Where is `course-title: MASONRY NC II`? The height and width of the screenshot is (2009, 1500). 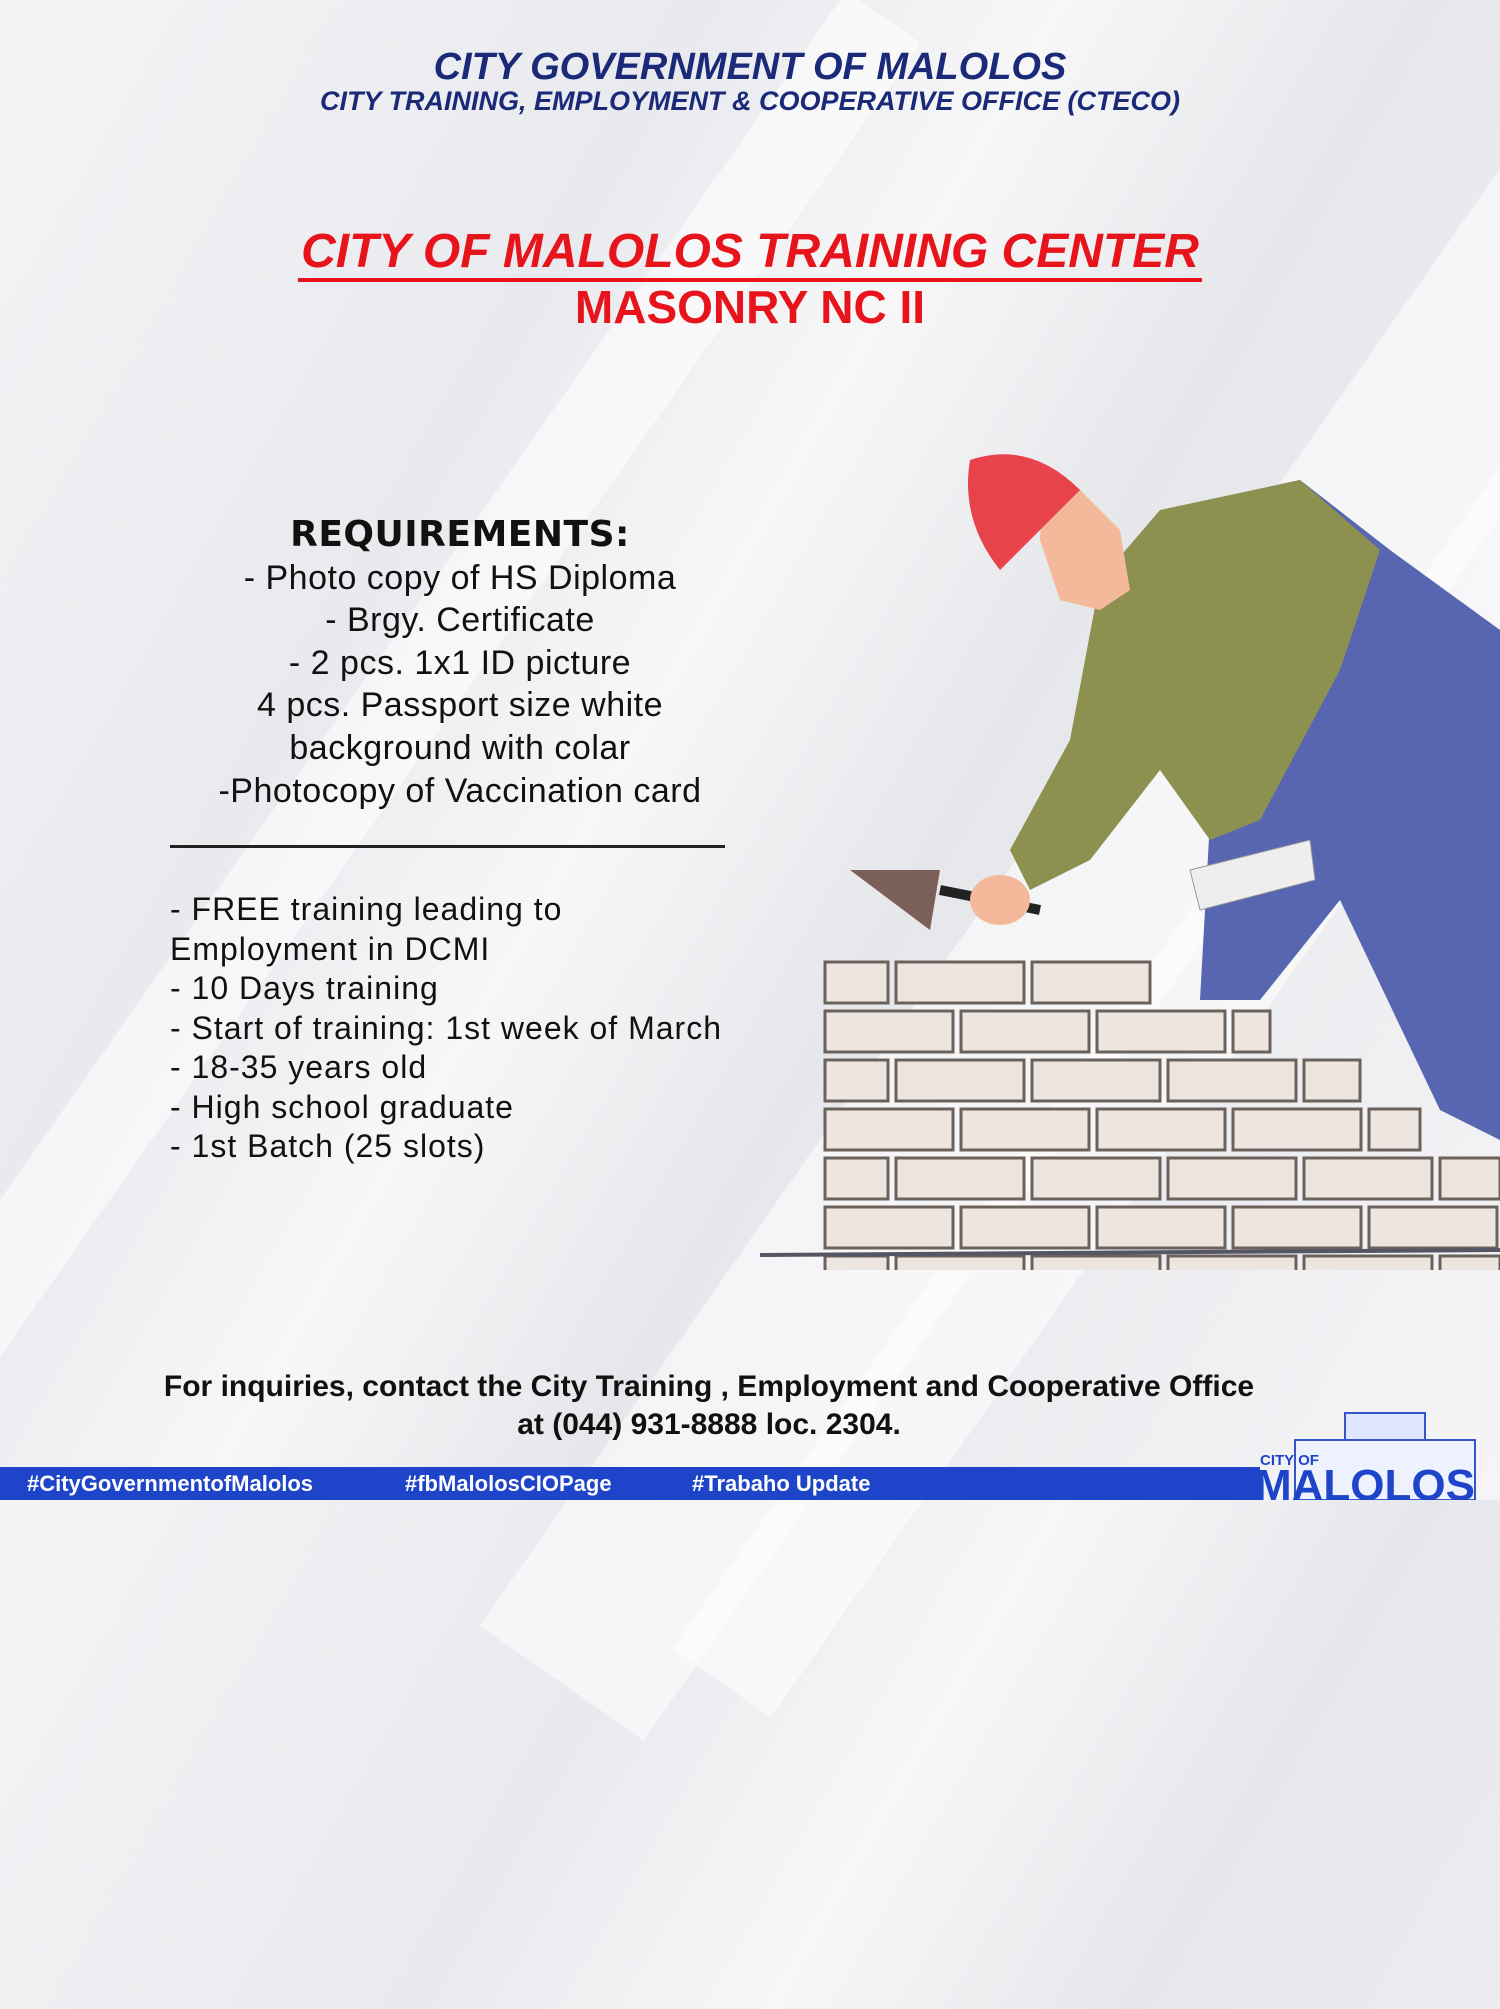
course-title: MASONRY NC II is located at coordinates (750, 307).